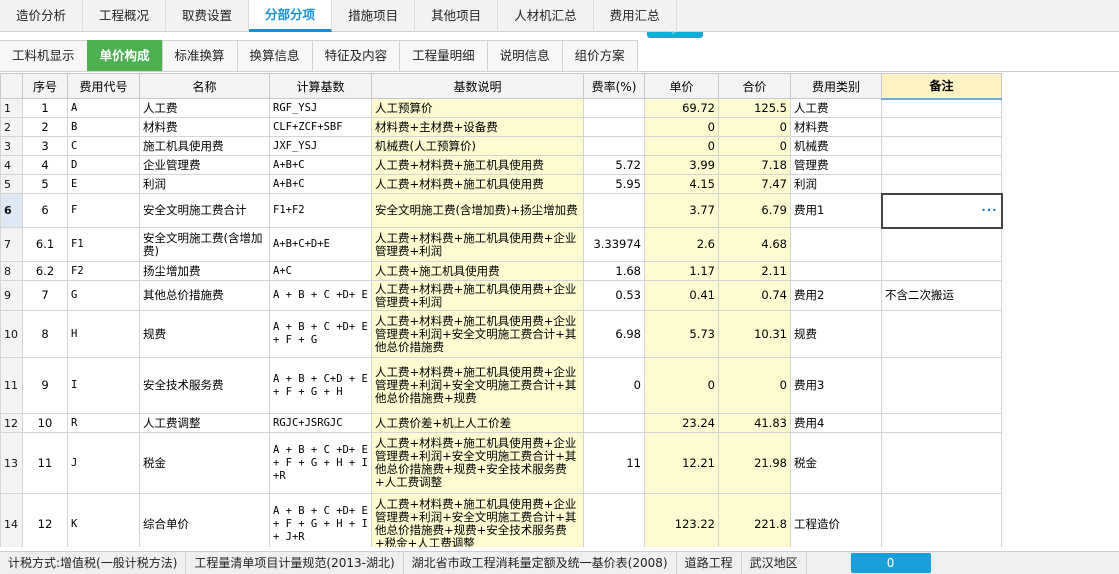  What do you see at coordinates (103, 271) in the screenshot?
I see `cell-code: F2` at bounding box center [103, 271].